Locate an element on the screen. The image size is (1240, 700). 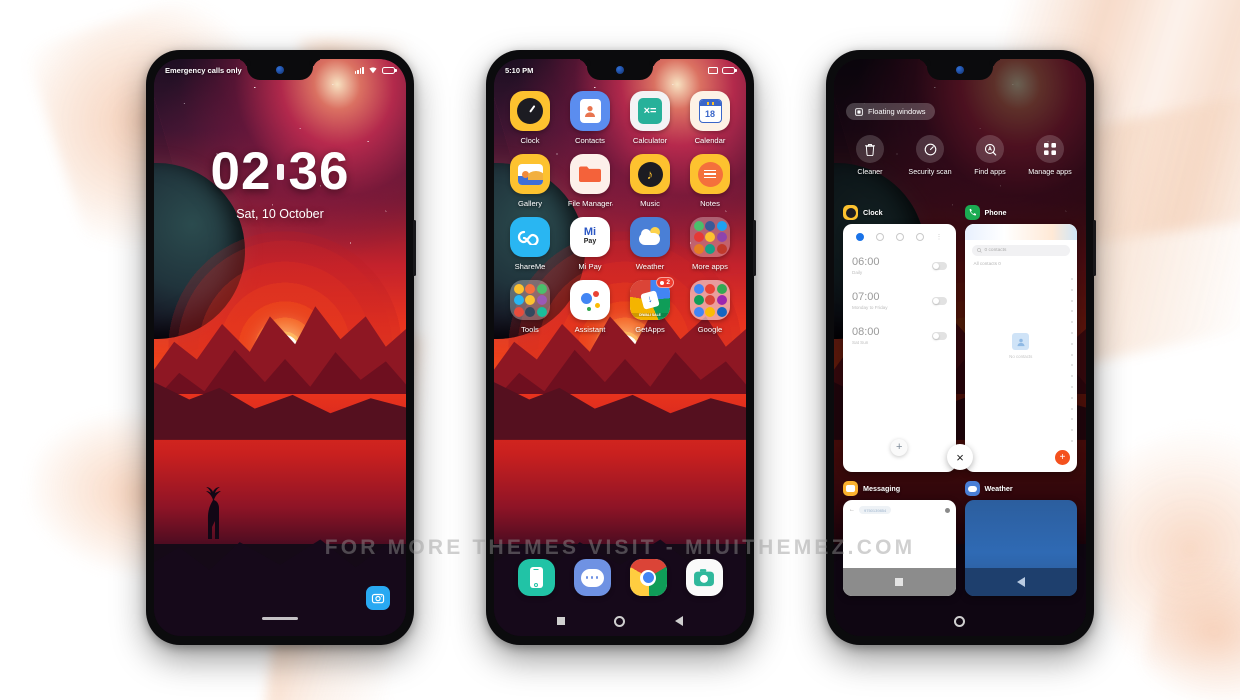
dock-item-messaging is located at coordinates (592, 577).